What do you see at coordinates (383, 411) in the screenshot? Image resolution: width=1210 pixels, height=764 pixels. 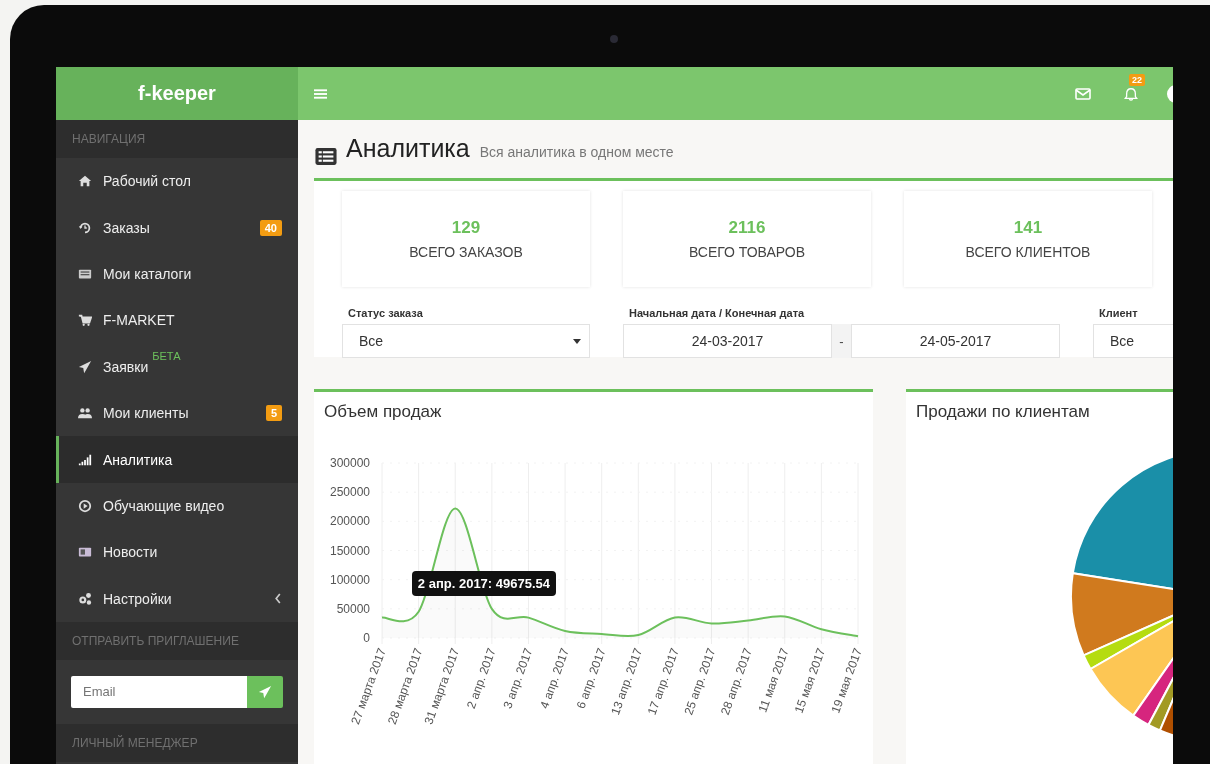 I see `panel-title: Объем продаж` at bounding box center [383, 411].